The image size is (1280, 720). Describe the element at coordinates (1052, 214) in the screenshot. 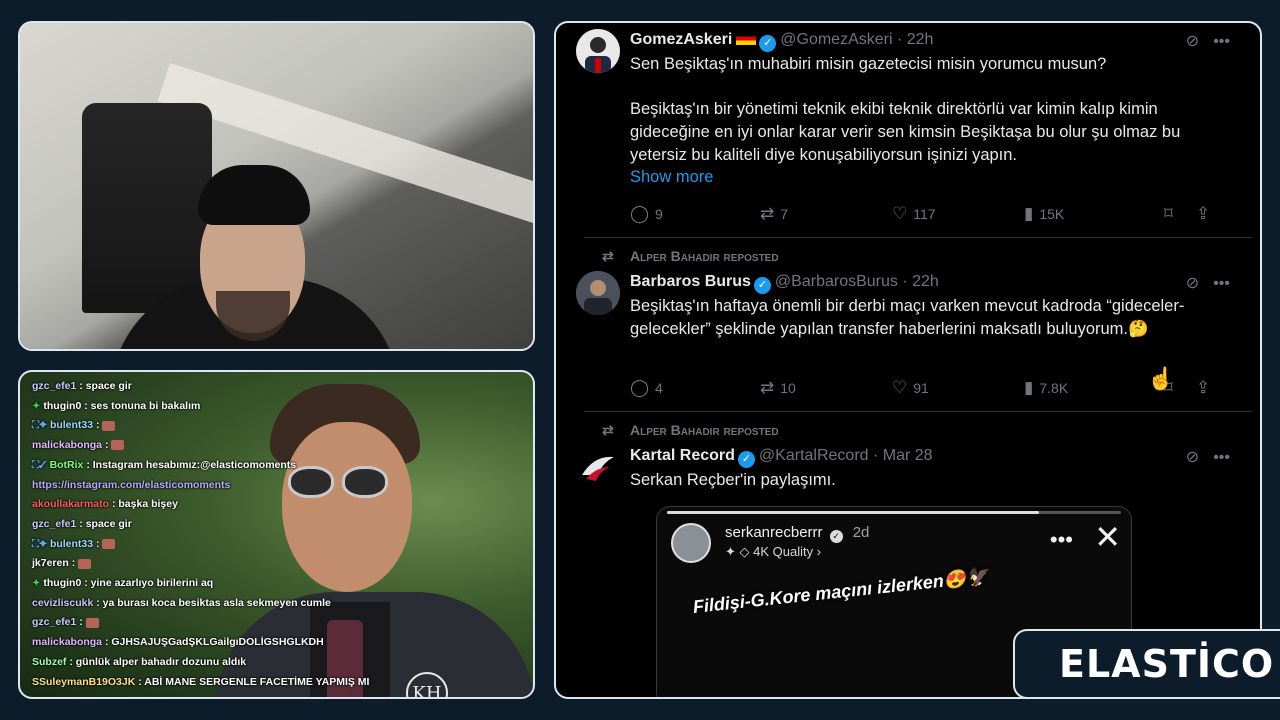

I see `view-count: 15K` at that location.